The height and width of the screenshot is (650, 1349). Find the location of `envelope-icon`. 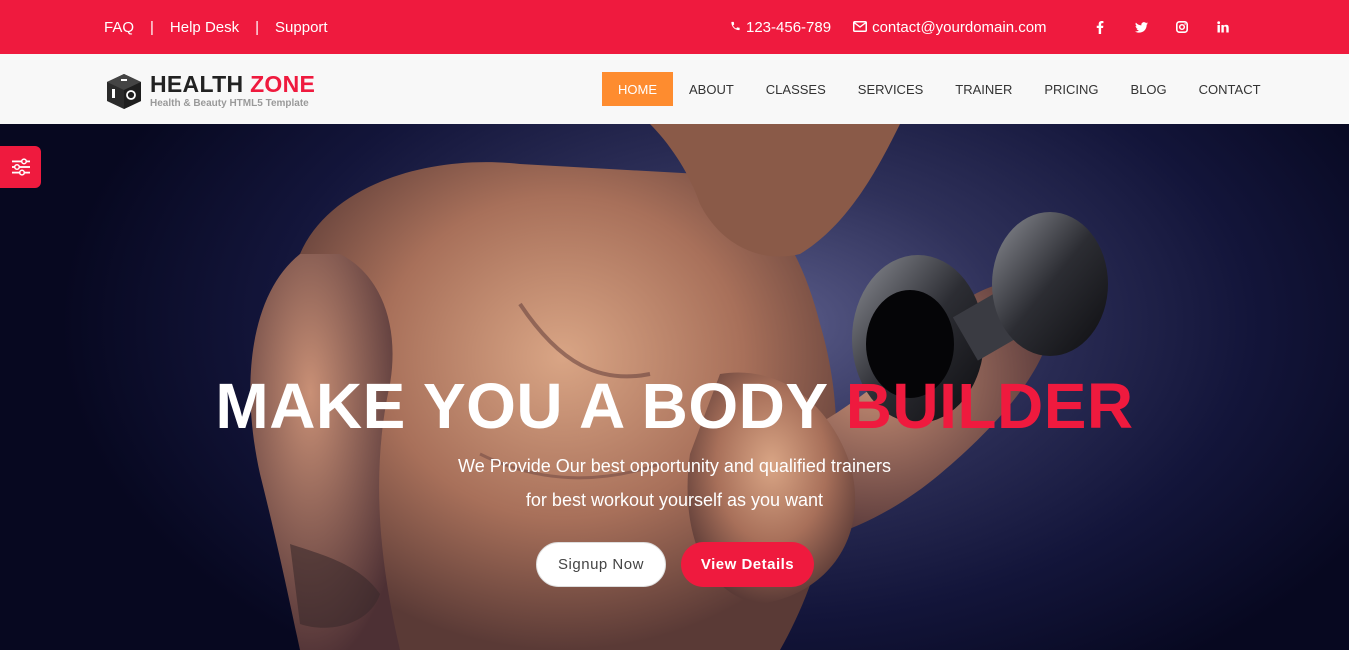

envelope-icon is located at coordinates (860, 27).